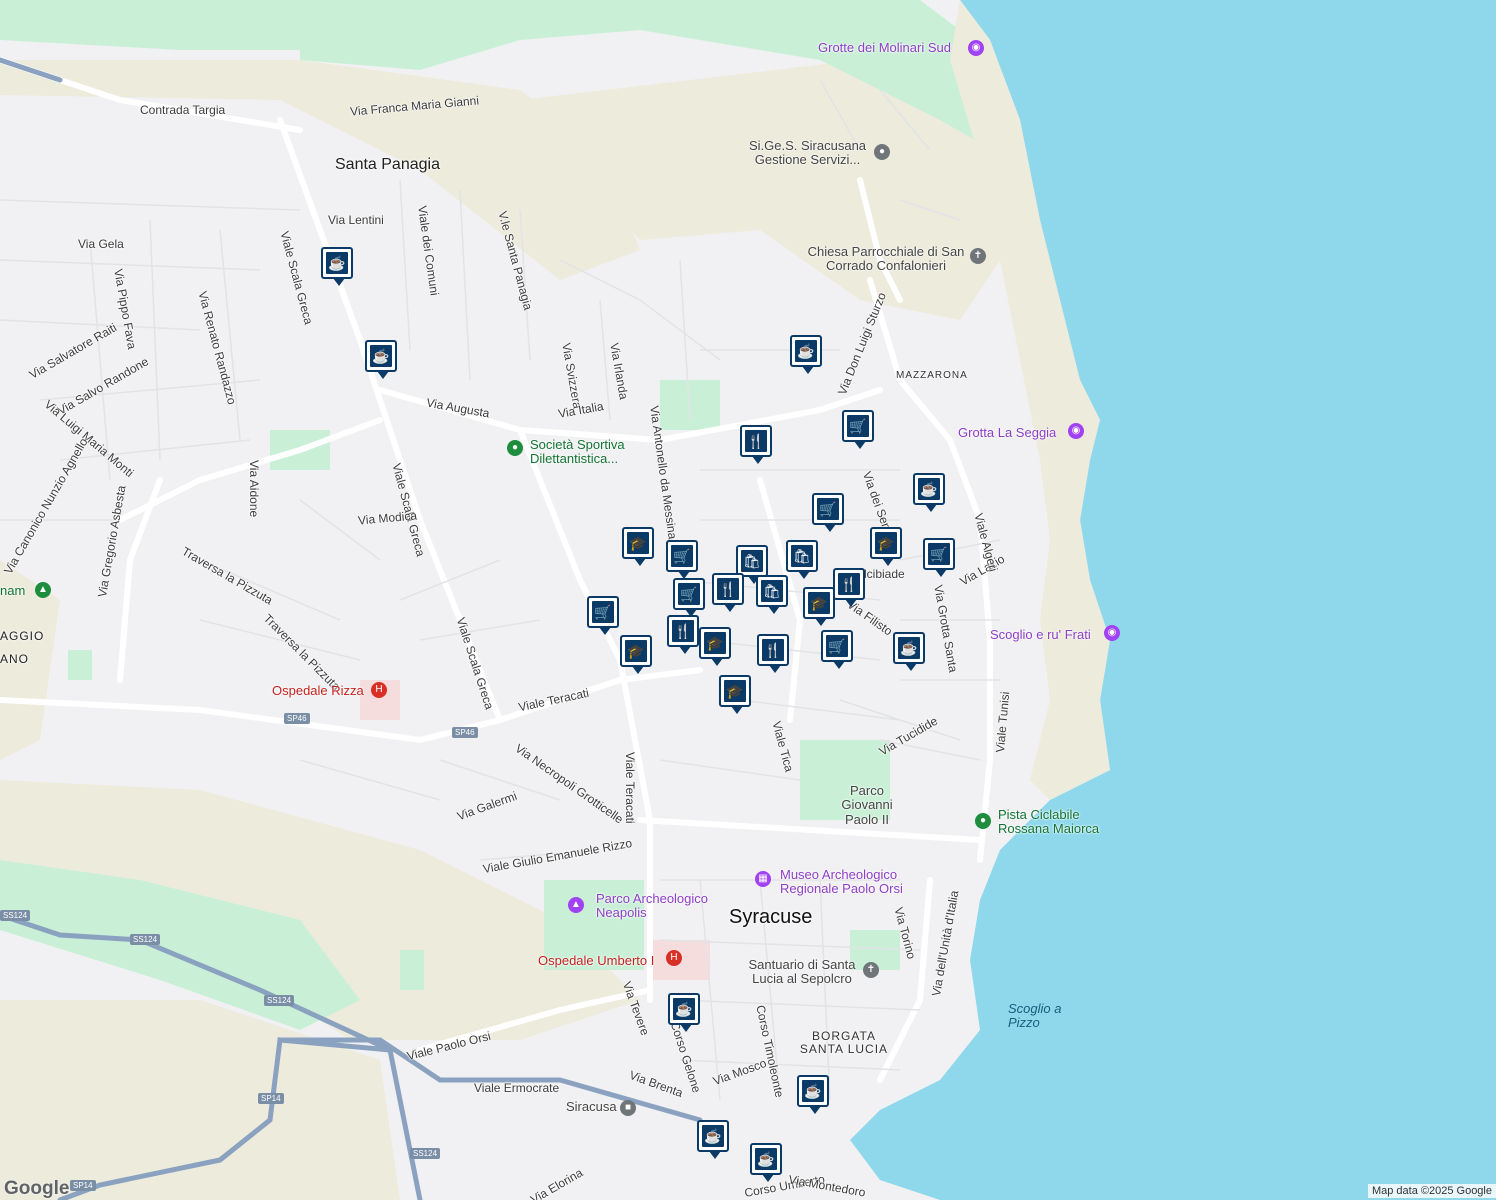 The height and width of the screenshot is (1200, 1496). Describe the element at coordinates (763, 879) in the screenshot. I see `museum-icon: ▦` at that location.